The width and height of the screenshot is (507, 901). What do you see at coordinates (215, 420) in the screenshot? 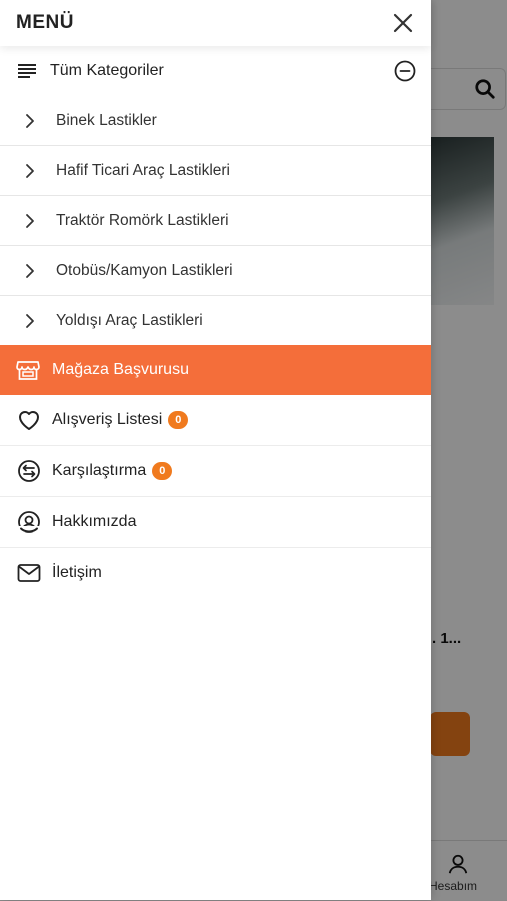
I see `shopping-list-link: Alışveriş Listesi 0` at bounding box center [215, 420].